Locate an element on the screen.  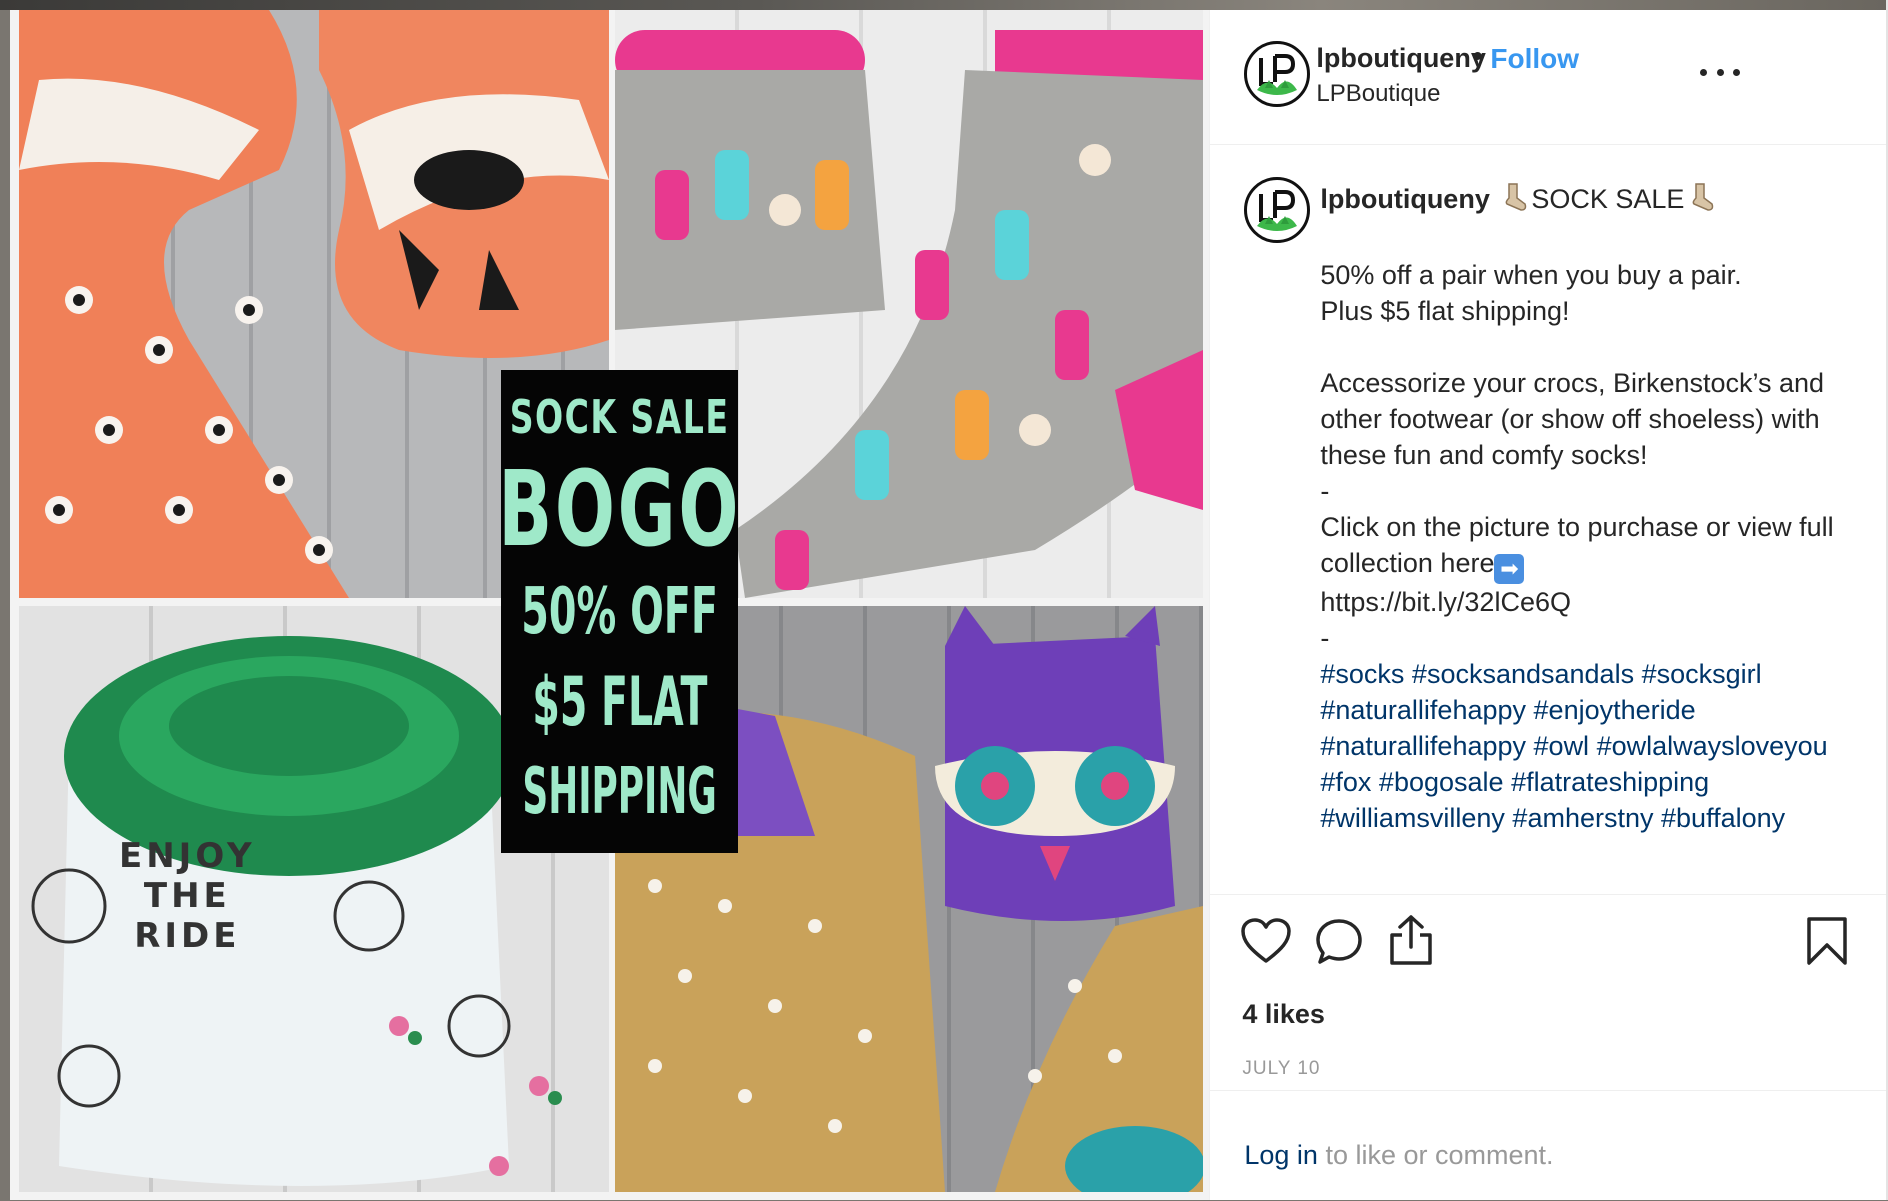
bookmark-icon is located at coordinates (1827, 943).